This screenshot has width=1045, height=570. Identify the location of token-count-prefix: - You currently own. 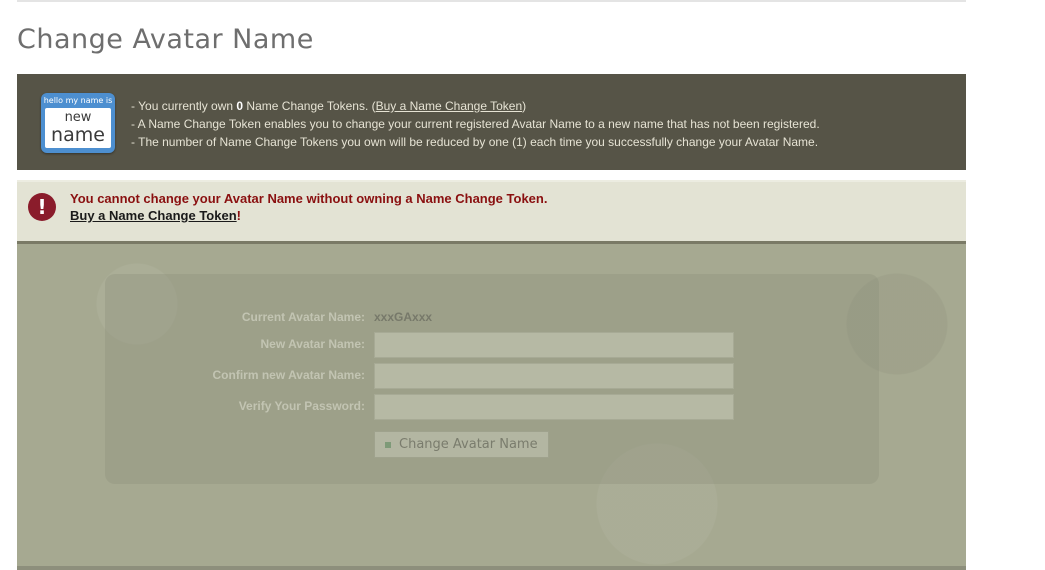
(184, 106).